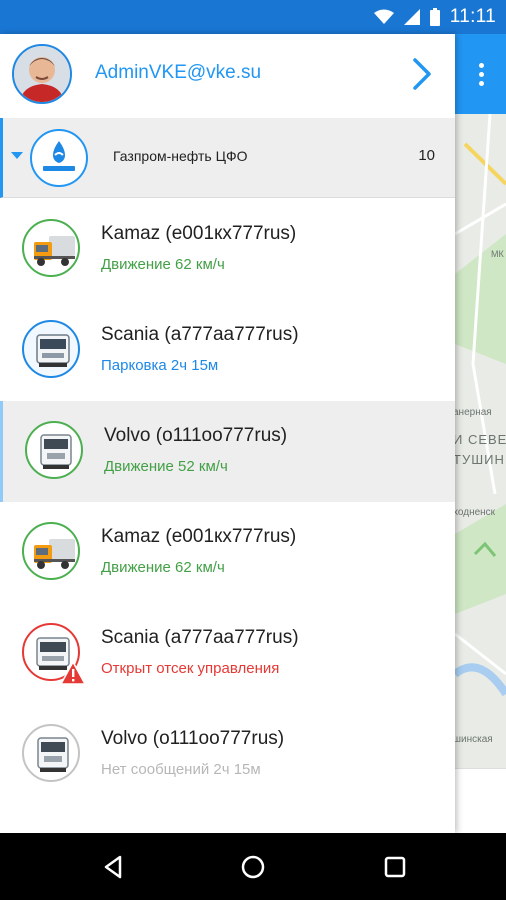  Describe the element at coordinates (480, 439) in the screenshot. I see `map-label: И СЕВЕ` at that location.